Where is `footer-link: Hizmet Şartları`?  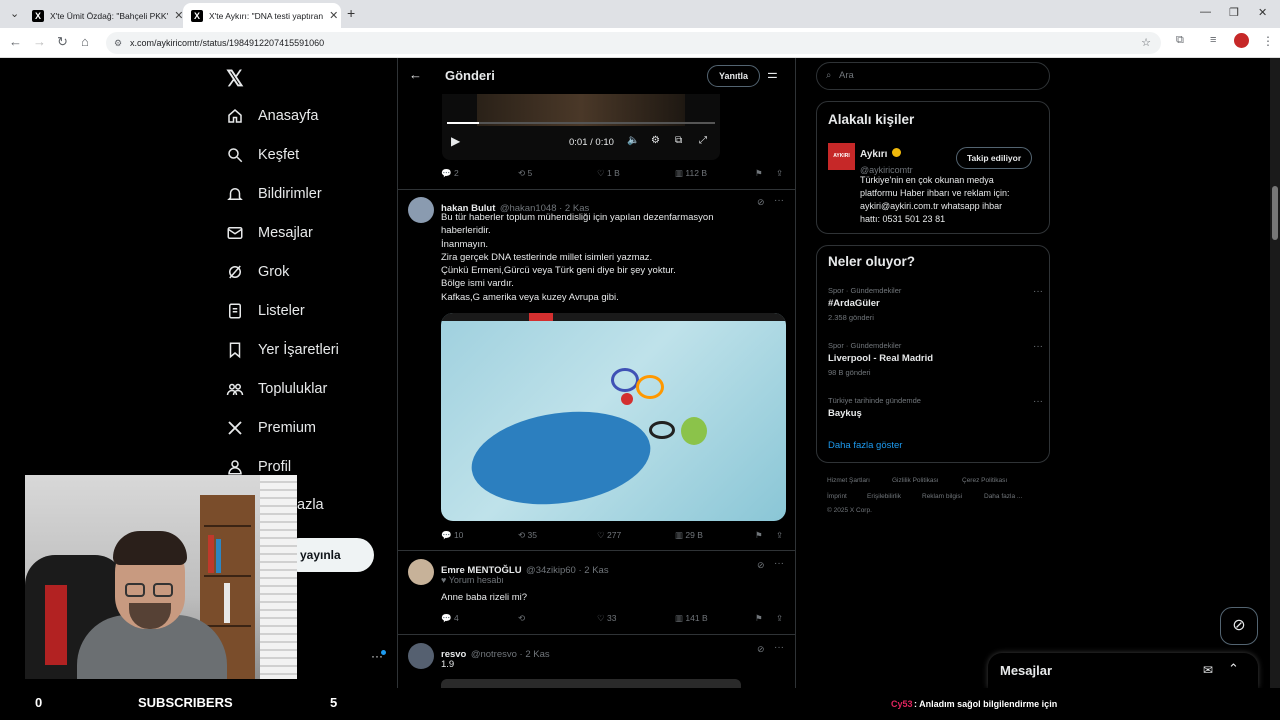
footer-link: Hizmet Şartları is located at coordinates (848, 480).